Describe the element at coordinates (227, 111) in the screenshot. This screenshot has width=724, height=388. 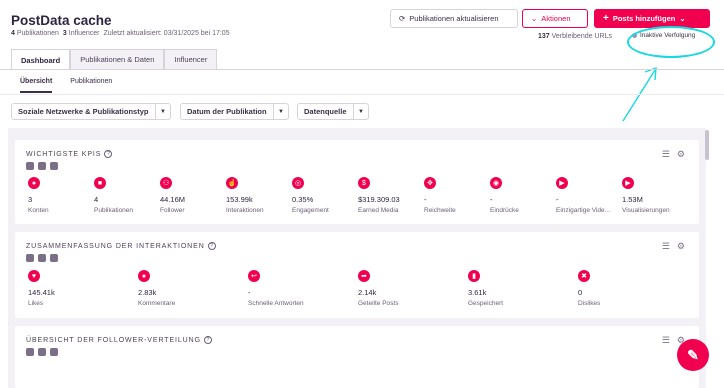
I see `filter-publication-date-label: Datum der Publikation` at that location.